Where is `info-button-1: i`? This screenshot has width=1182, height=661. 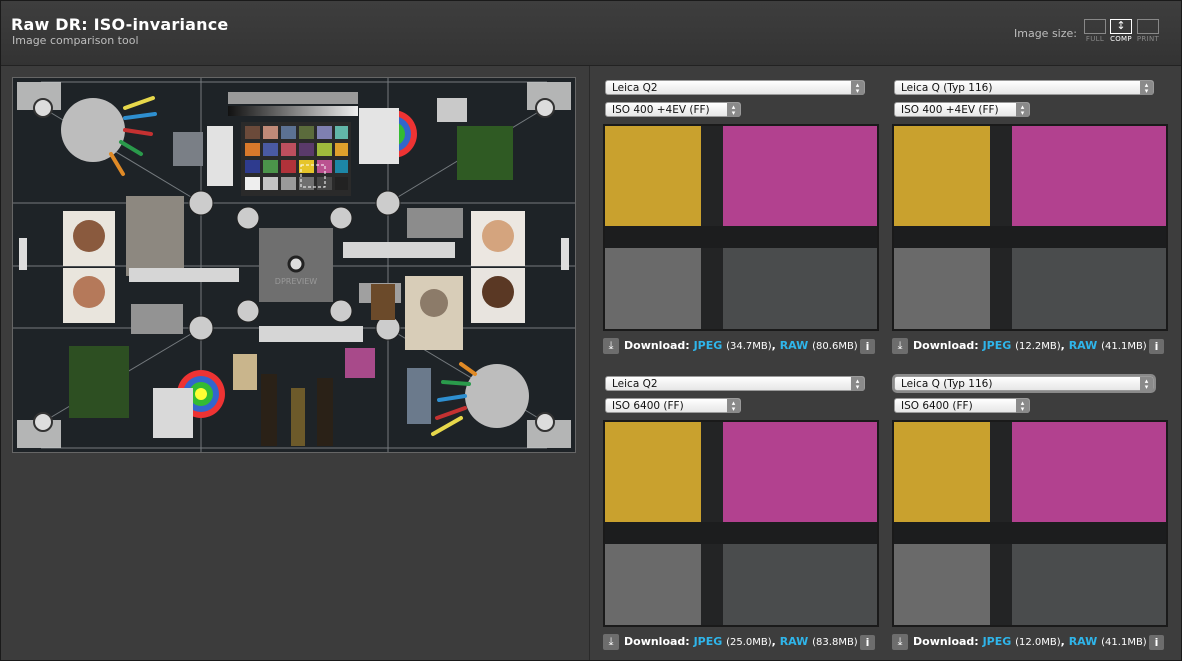
info-button-1: i is located at coordinates (867, 346).